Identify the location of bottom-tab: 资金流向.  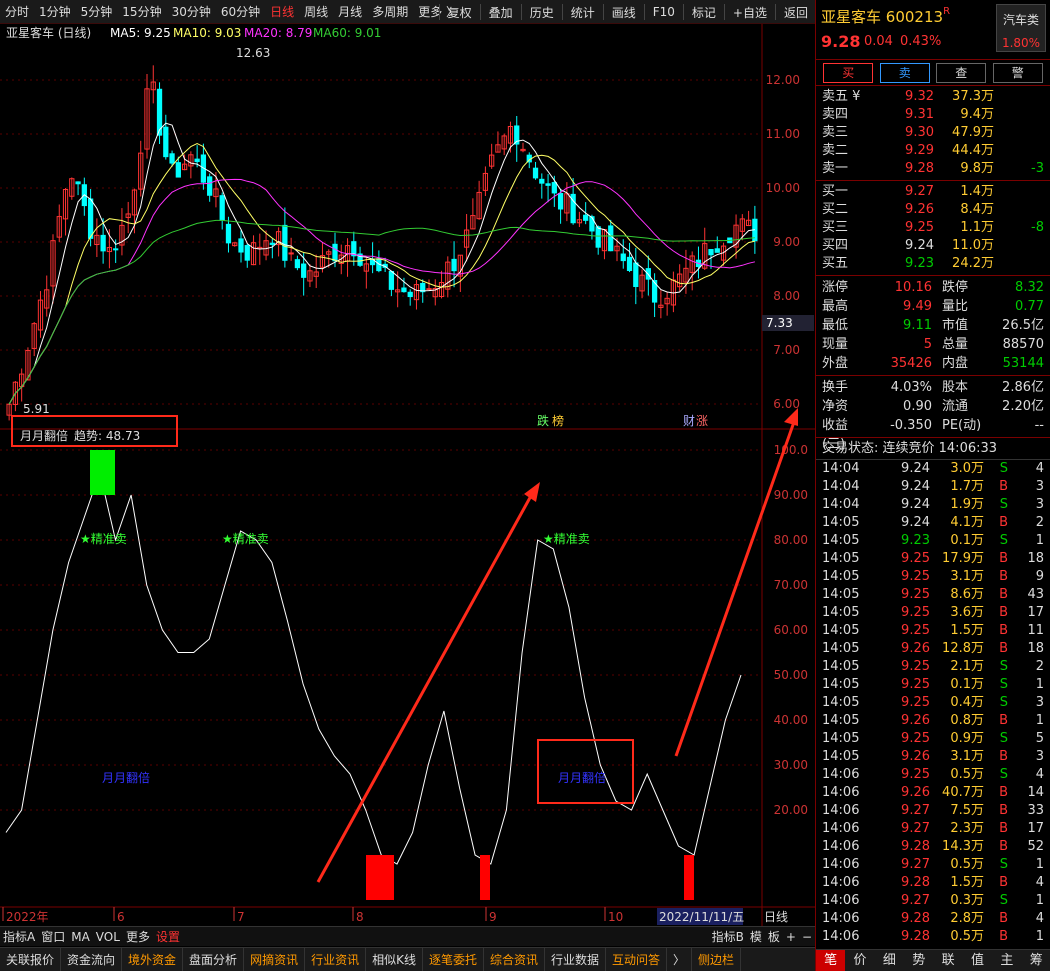
(92, 959).